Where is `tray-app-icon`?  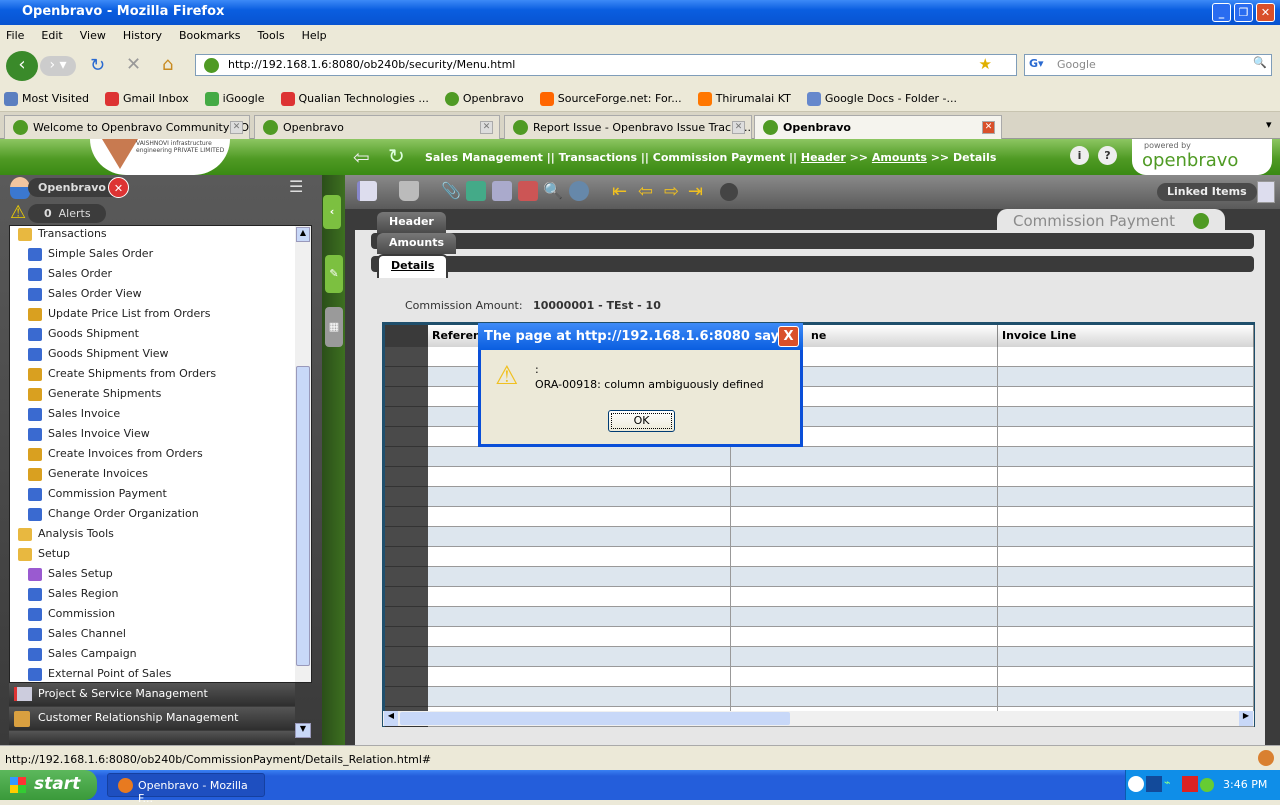
tray-app-icon is located at coordinates (1154, 784).